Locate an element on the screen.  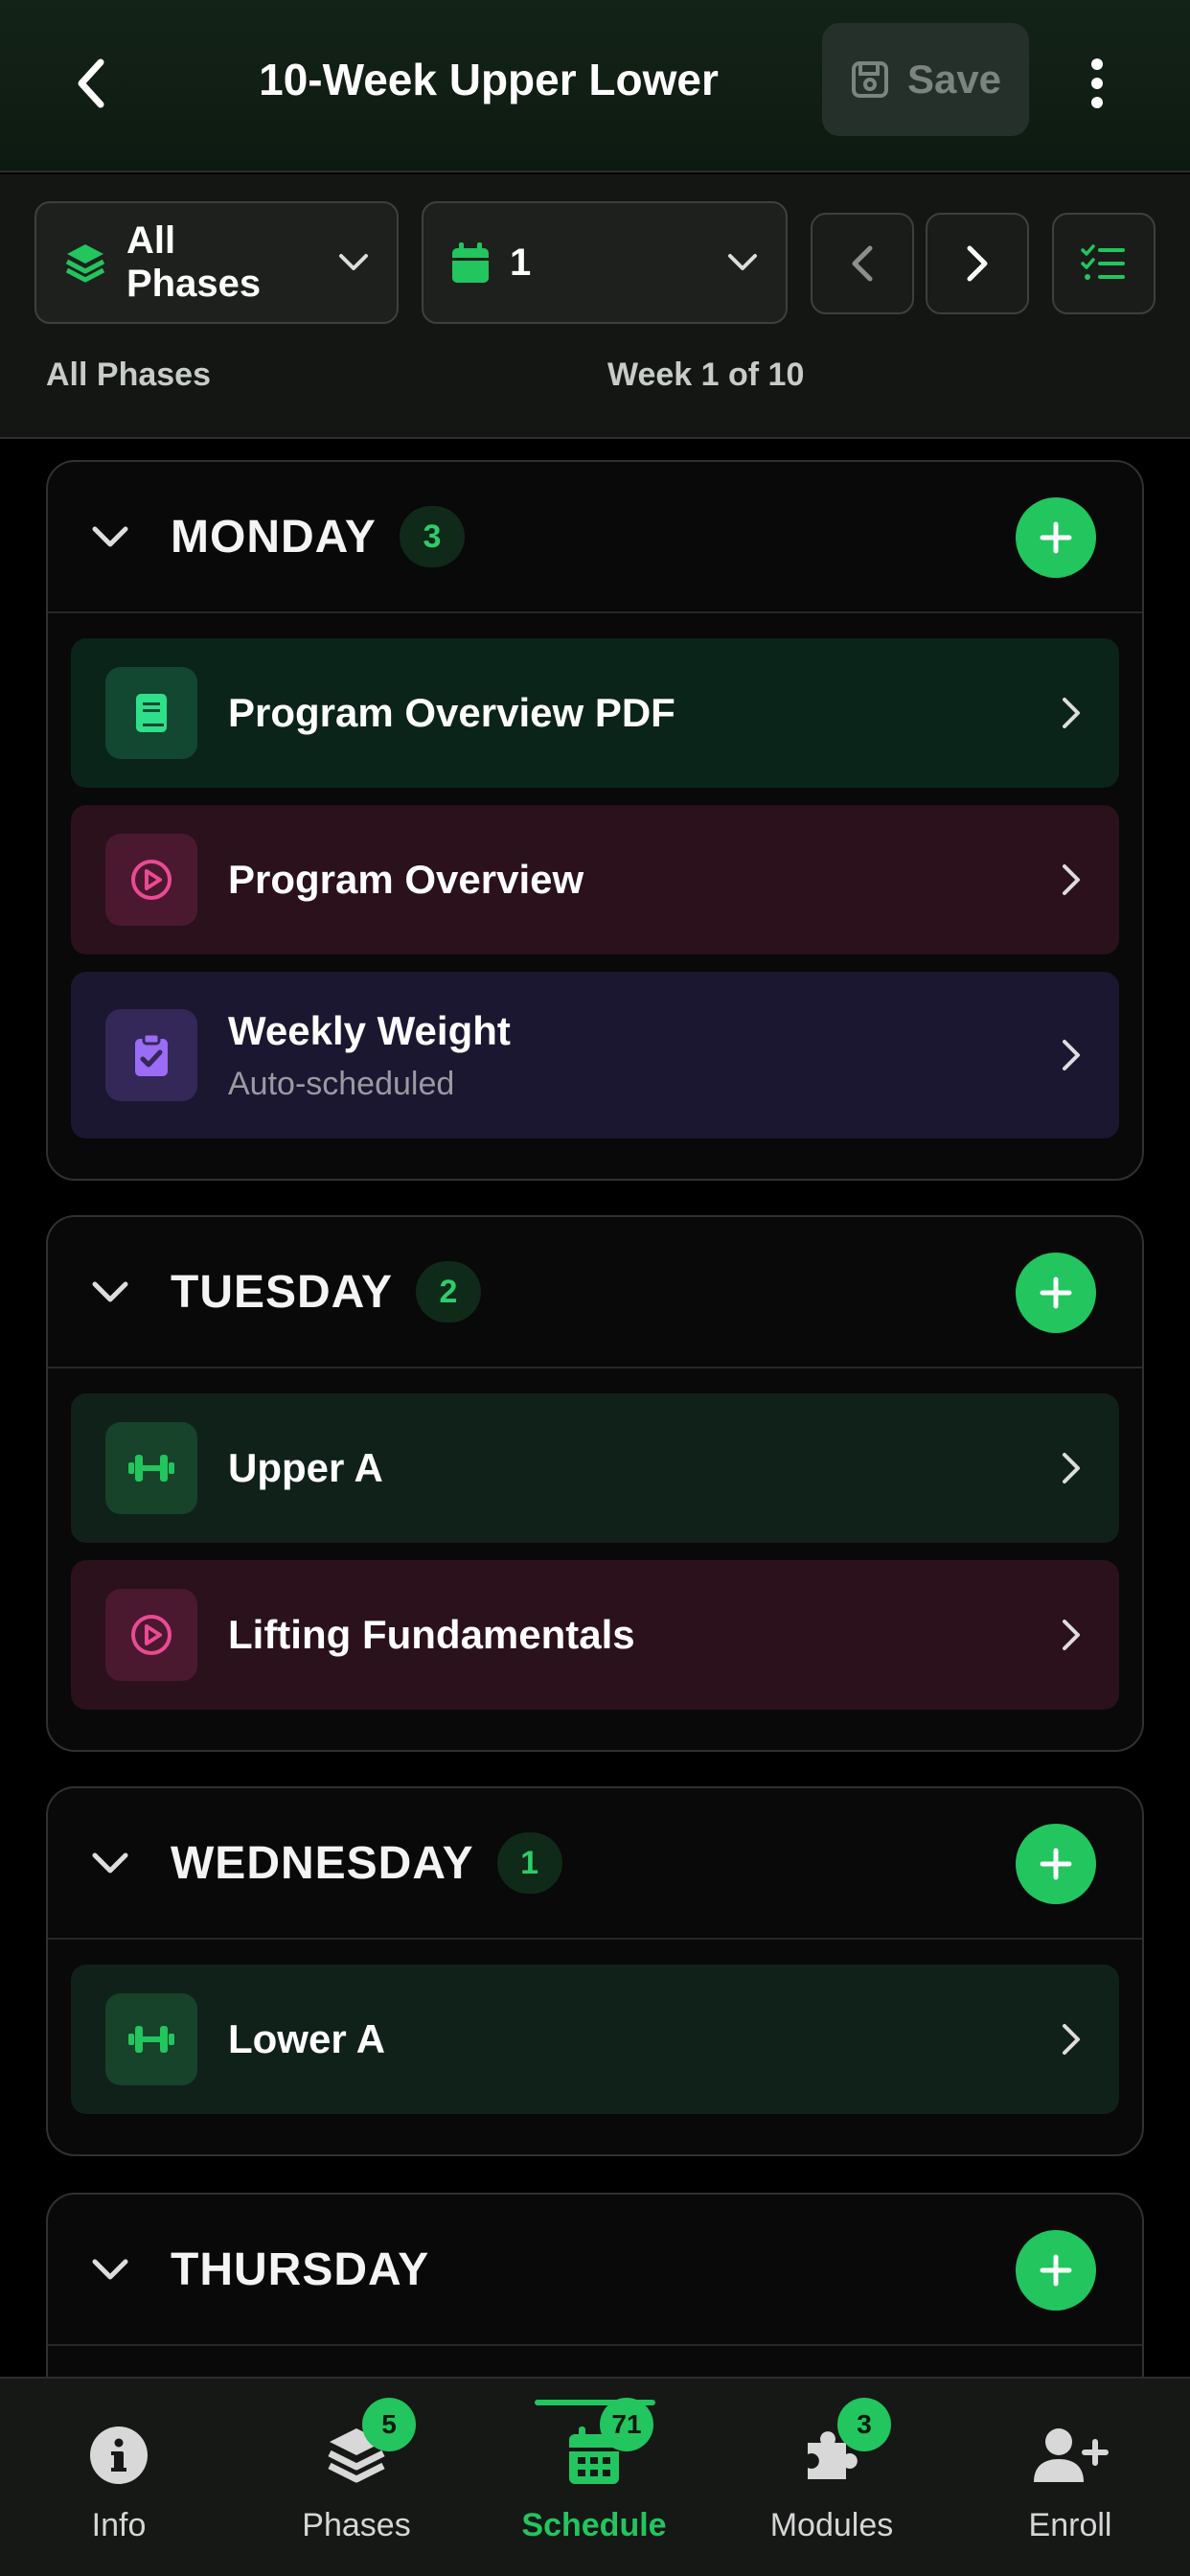
calendar-icon is located at coordinates (471, 262).